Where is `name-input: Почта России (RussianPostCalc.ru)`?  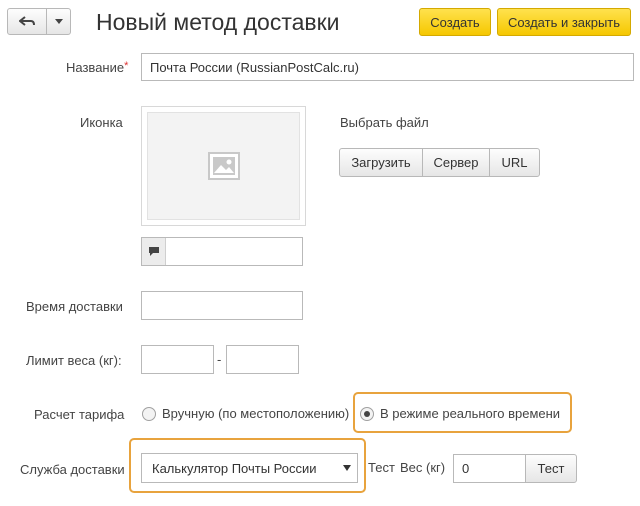 name-input: Почта России (RussianPostCalc.ru) is located at coordinates (387, 67).